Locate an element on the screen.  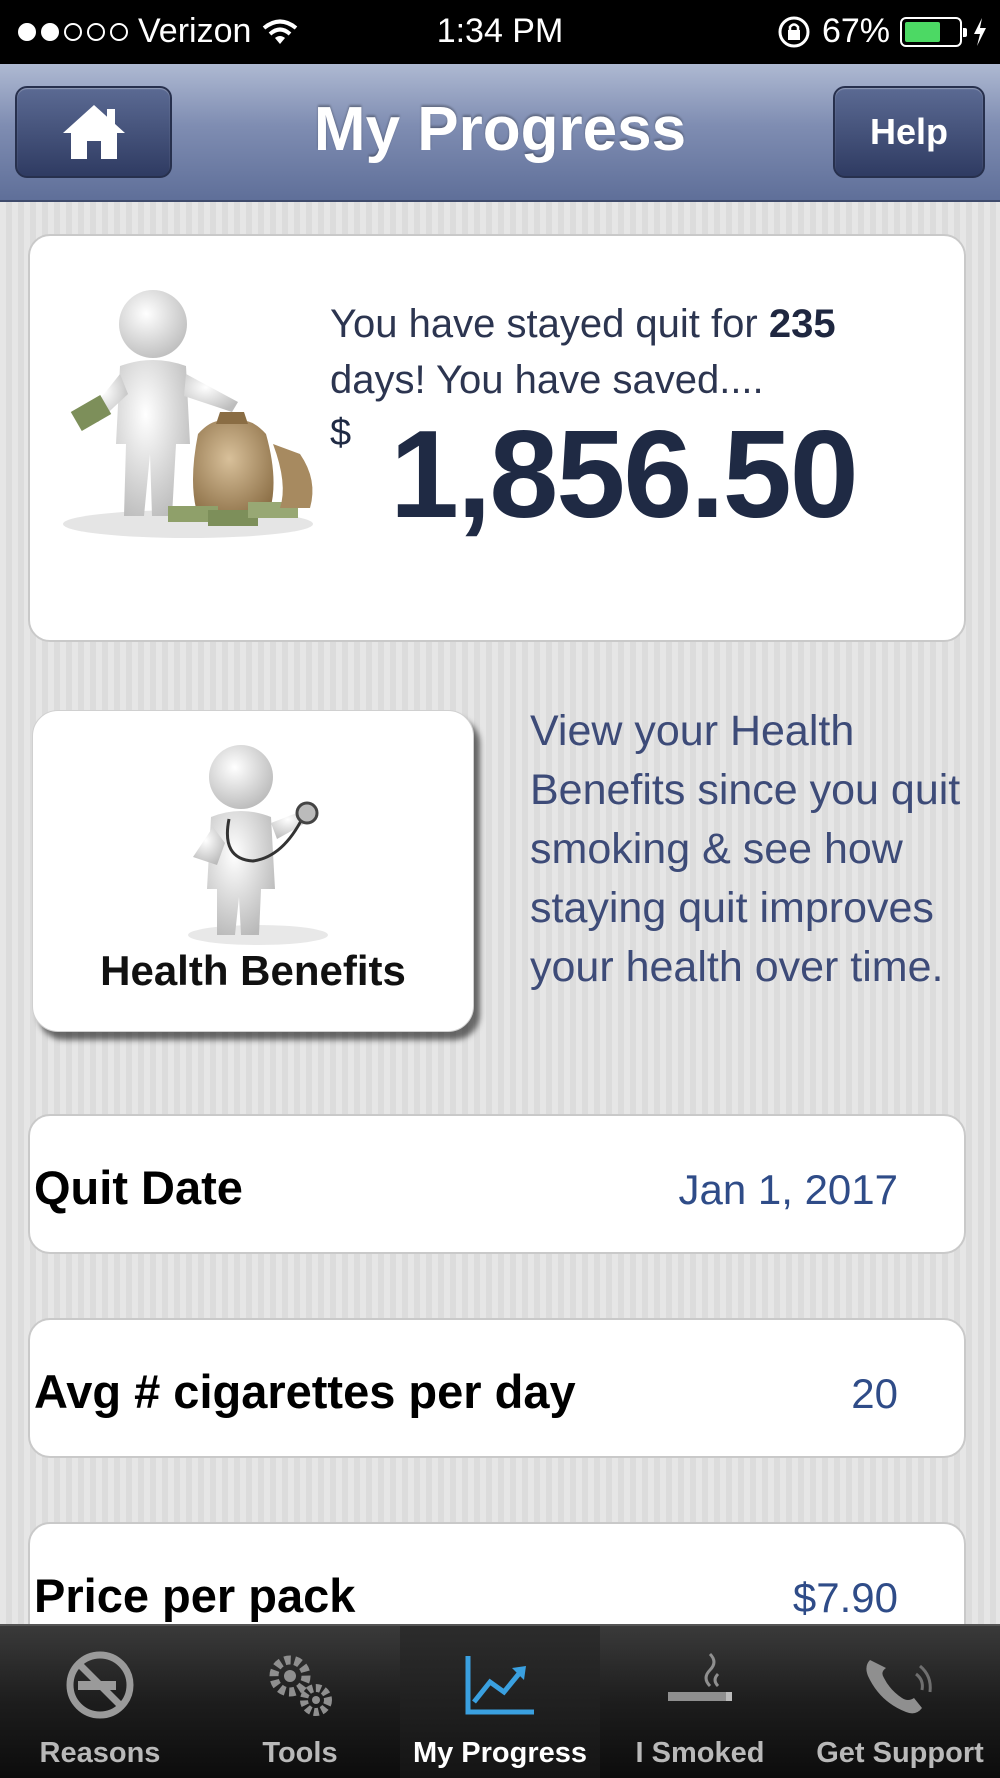
price-per-pack-value: $7.90 is located at coordinates (845, 1597).